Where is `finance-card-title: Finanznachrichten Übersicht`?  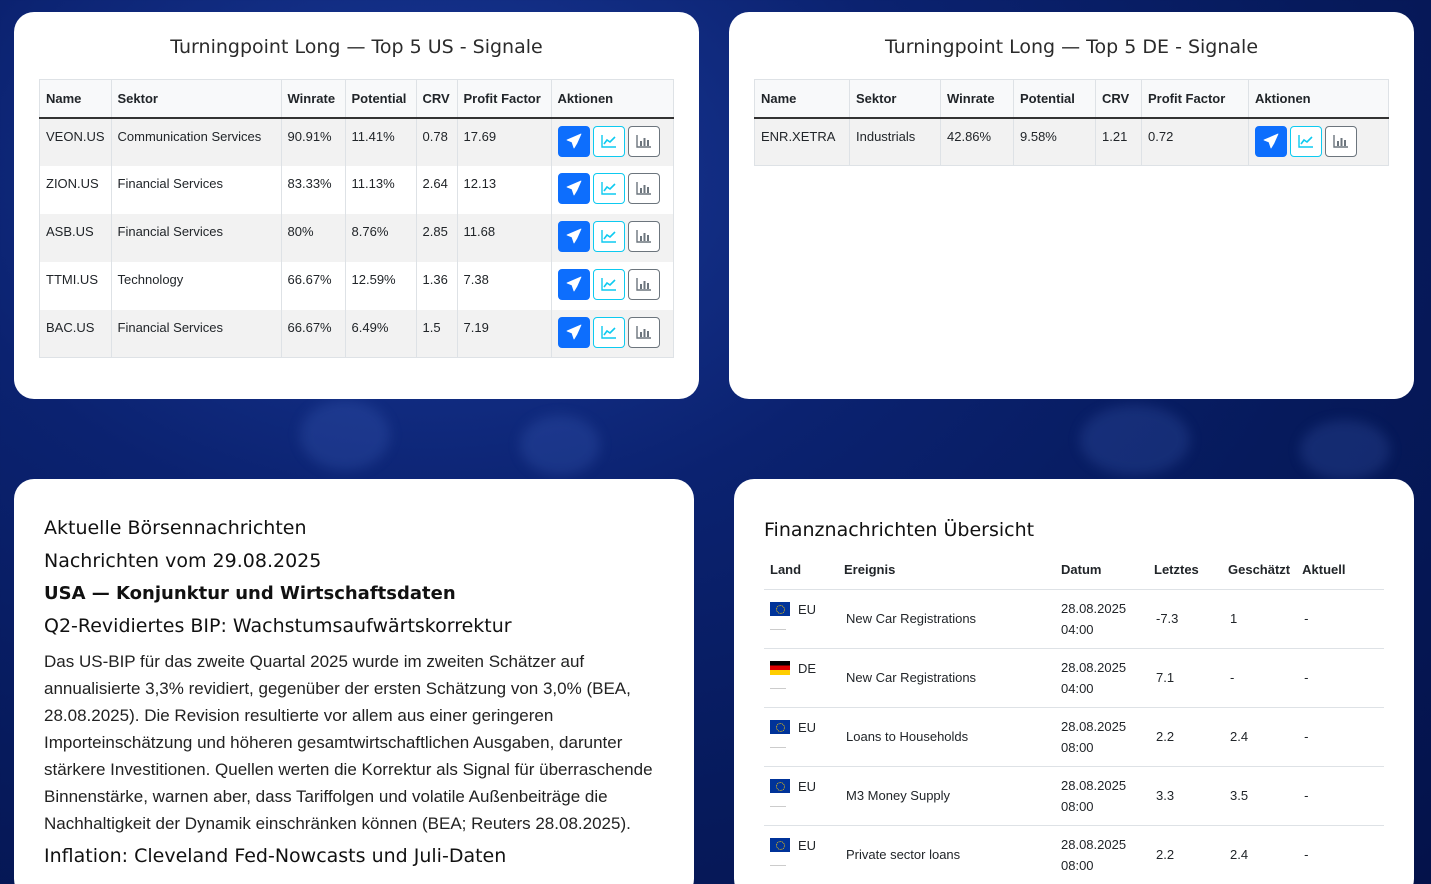
finance-card-title: Finanznachrichten Übersicht is located at coordinates (899, 530).